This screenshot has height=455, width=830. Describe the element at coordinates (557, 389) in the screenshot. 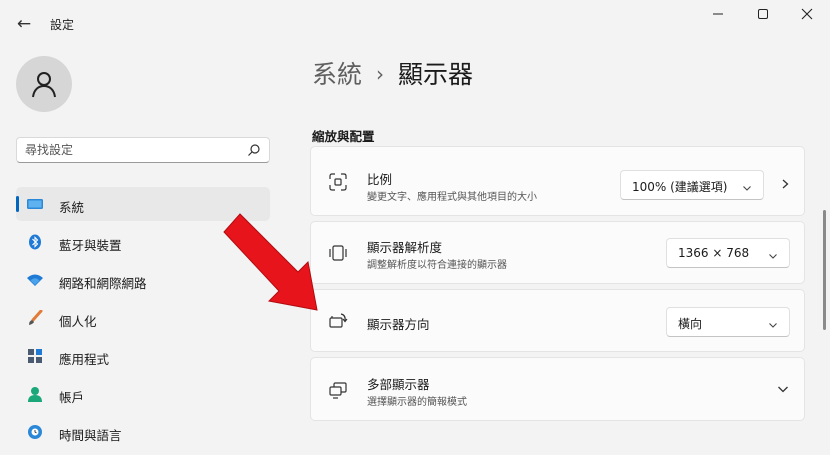

I see `multiple-displays-card: 多部顯示器 選擇顯示器的簡報模式` at that location.